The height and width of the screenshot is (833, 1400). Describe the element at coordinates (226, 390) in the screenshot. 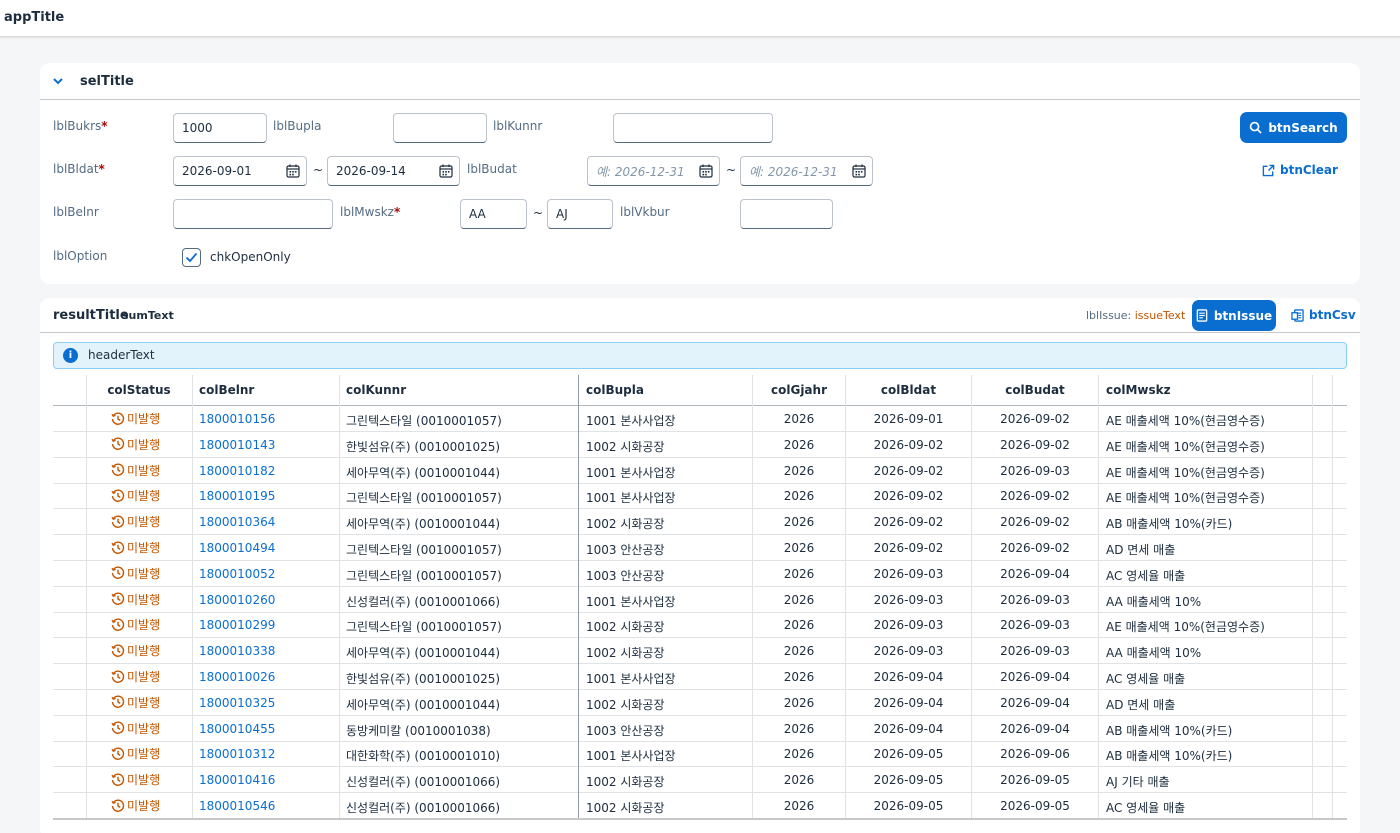

I see `col-belnr-header: colBelnr` at that location.